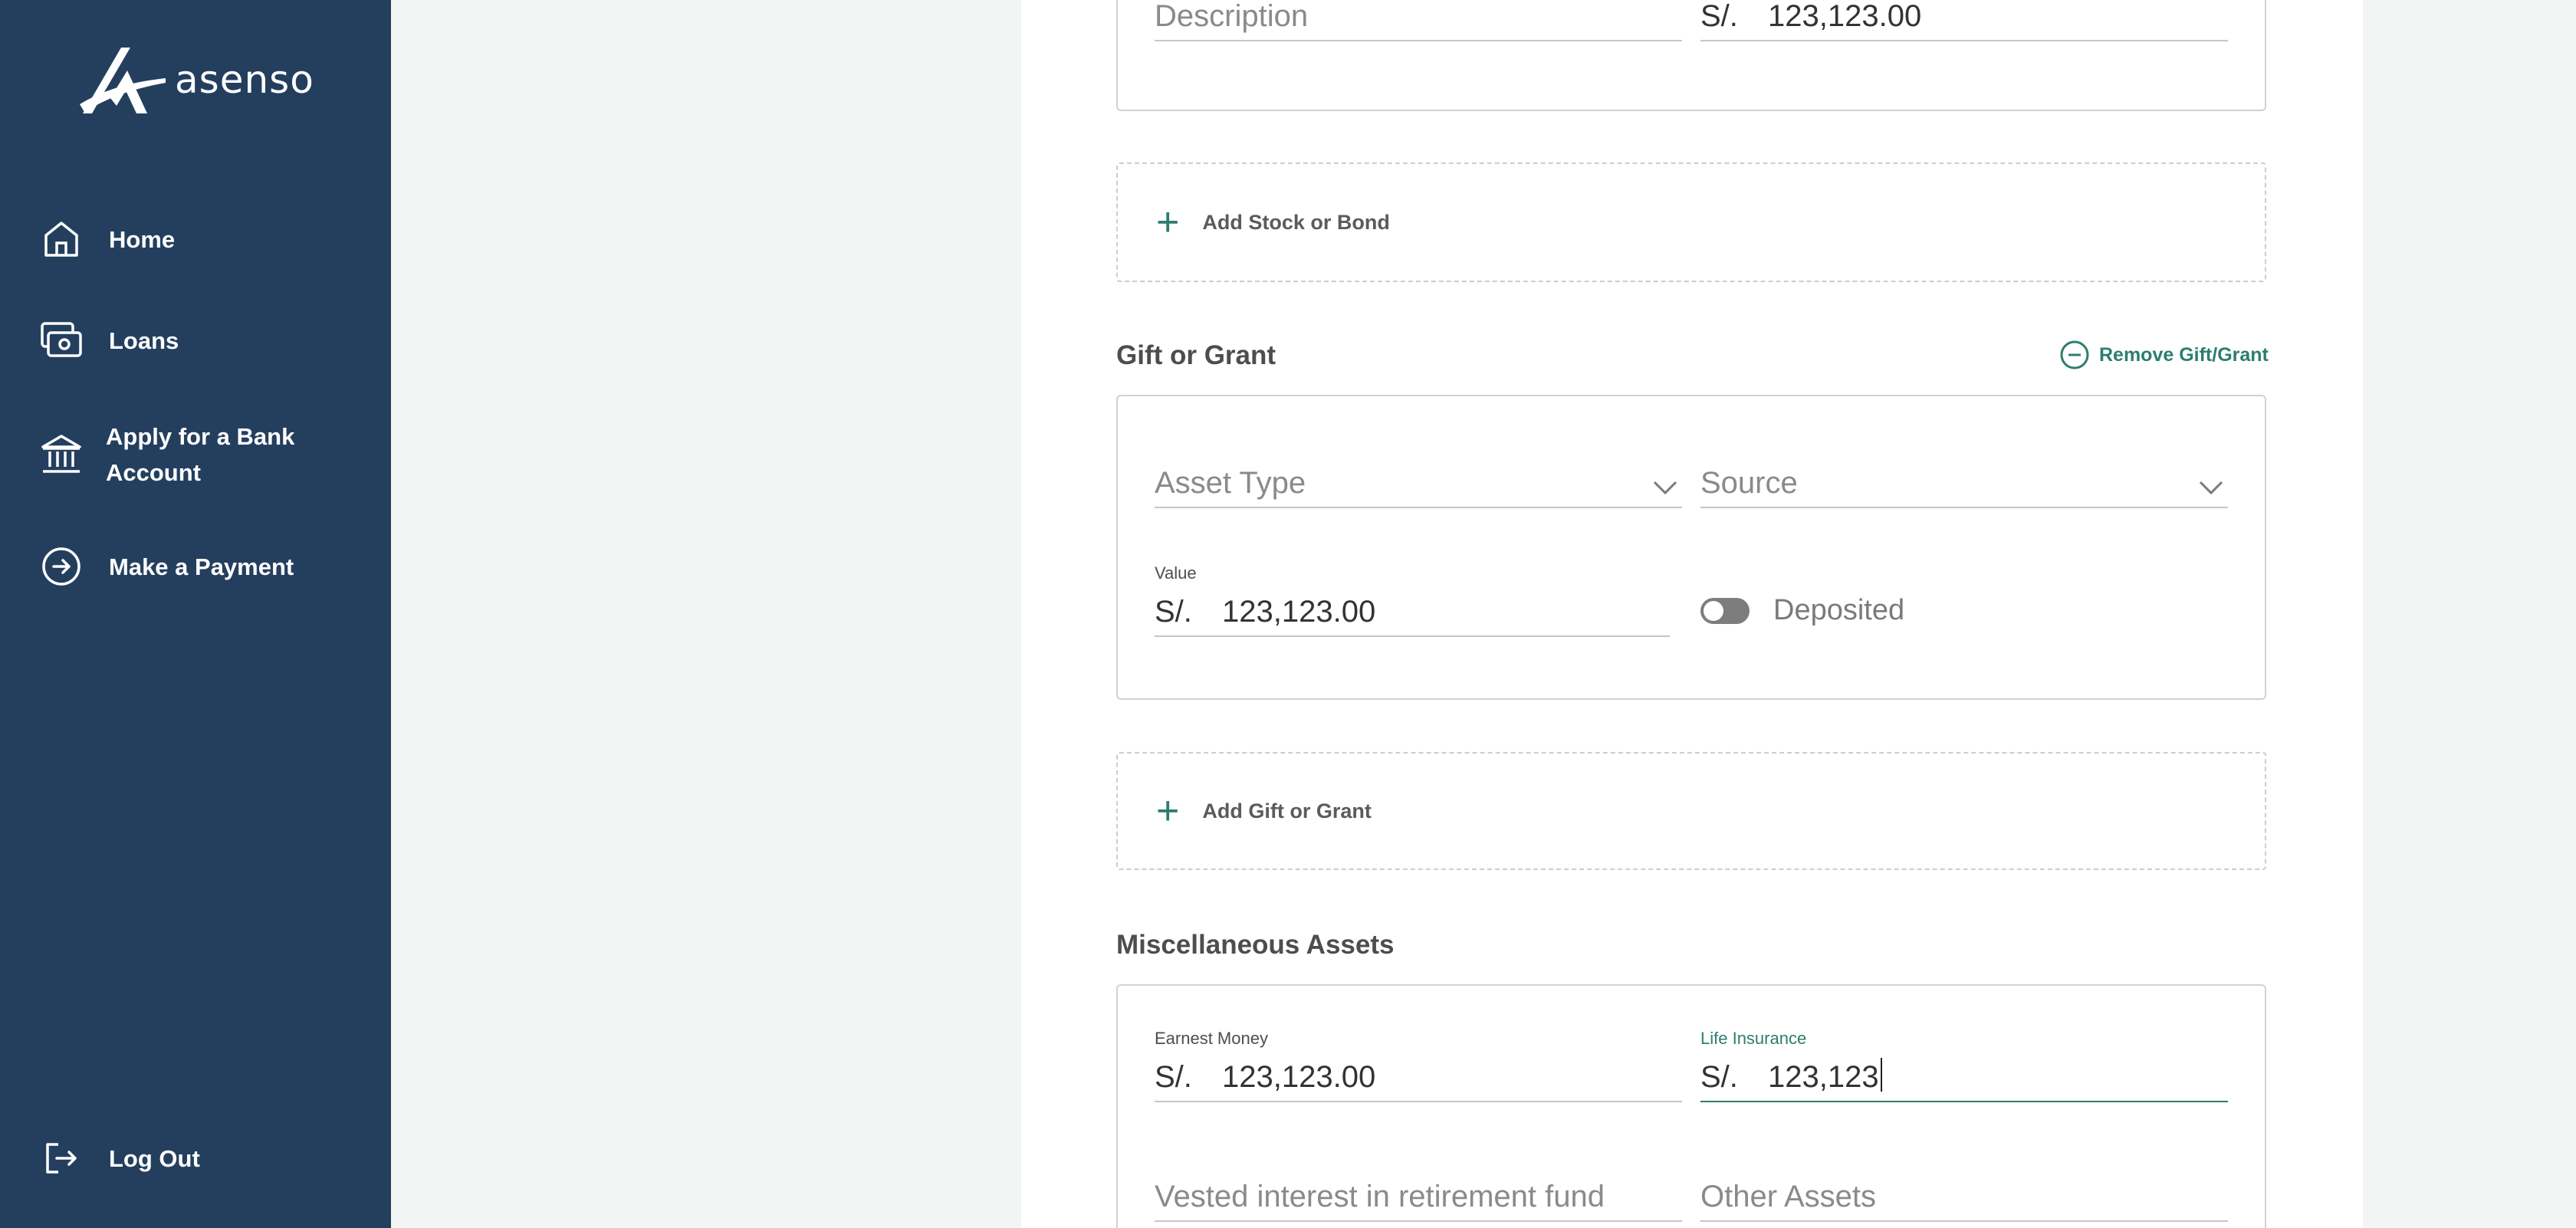 Image resolution: width=2576 pixels, height=1228 pixels. I want to click on life-insurance-value: 123,123, so click(1824, 1077).